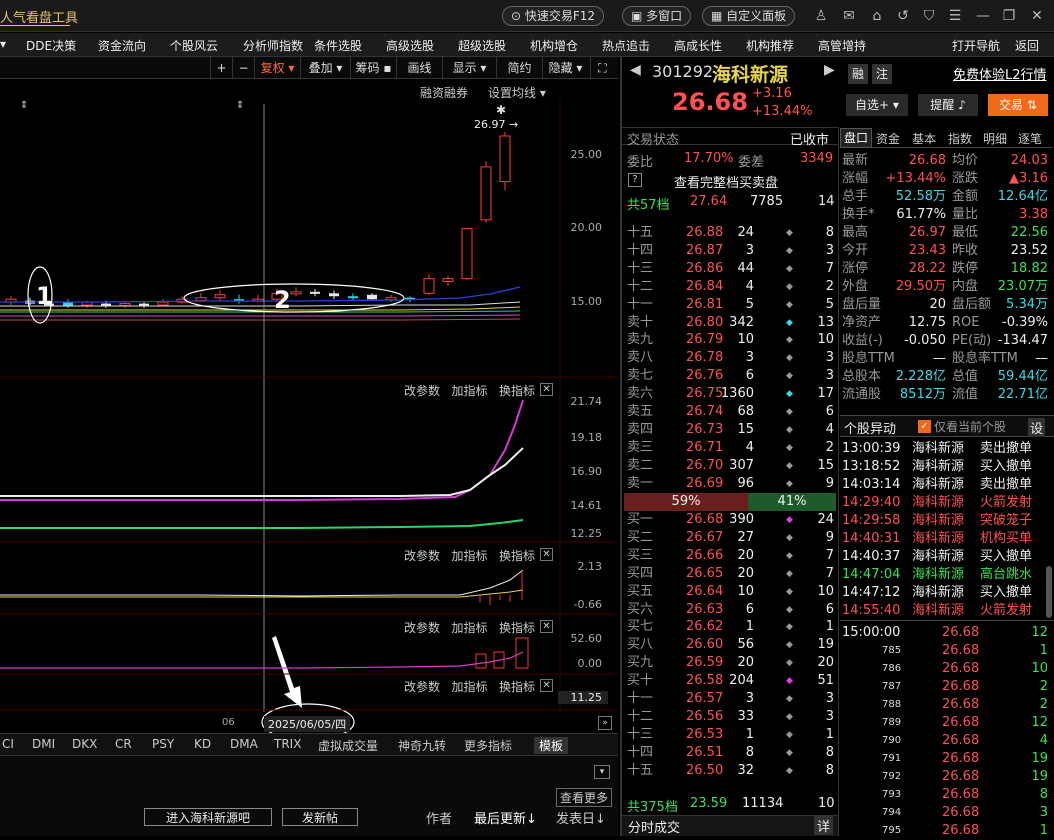  I want to click on minimize-icon: —, so click(983, 16).